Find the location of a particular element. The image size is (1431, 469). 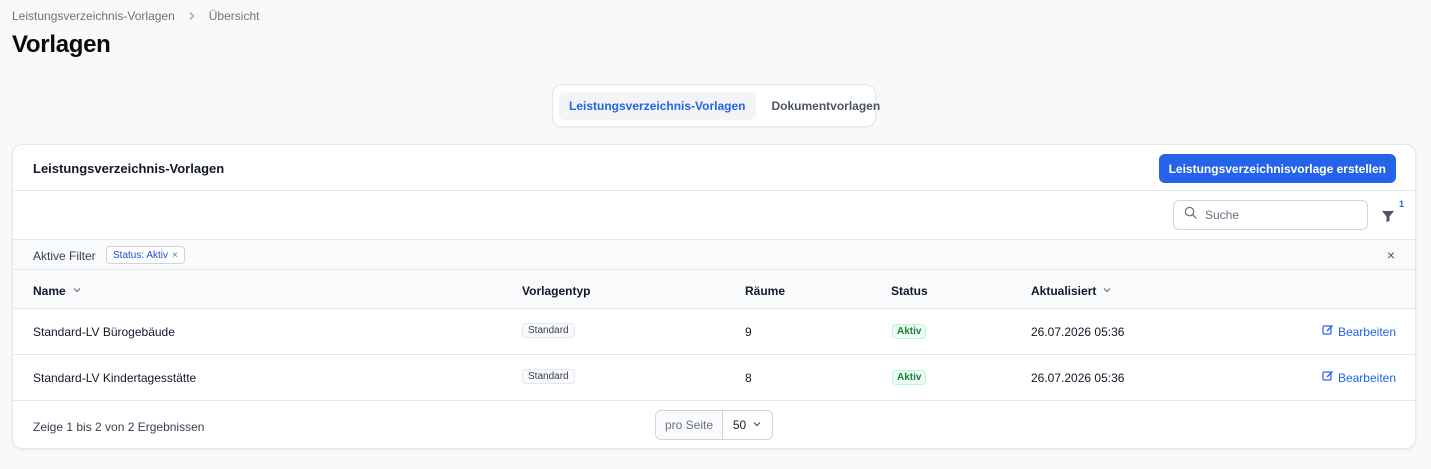

remove-filter-icon: × is located at coordinates (175, 255).